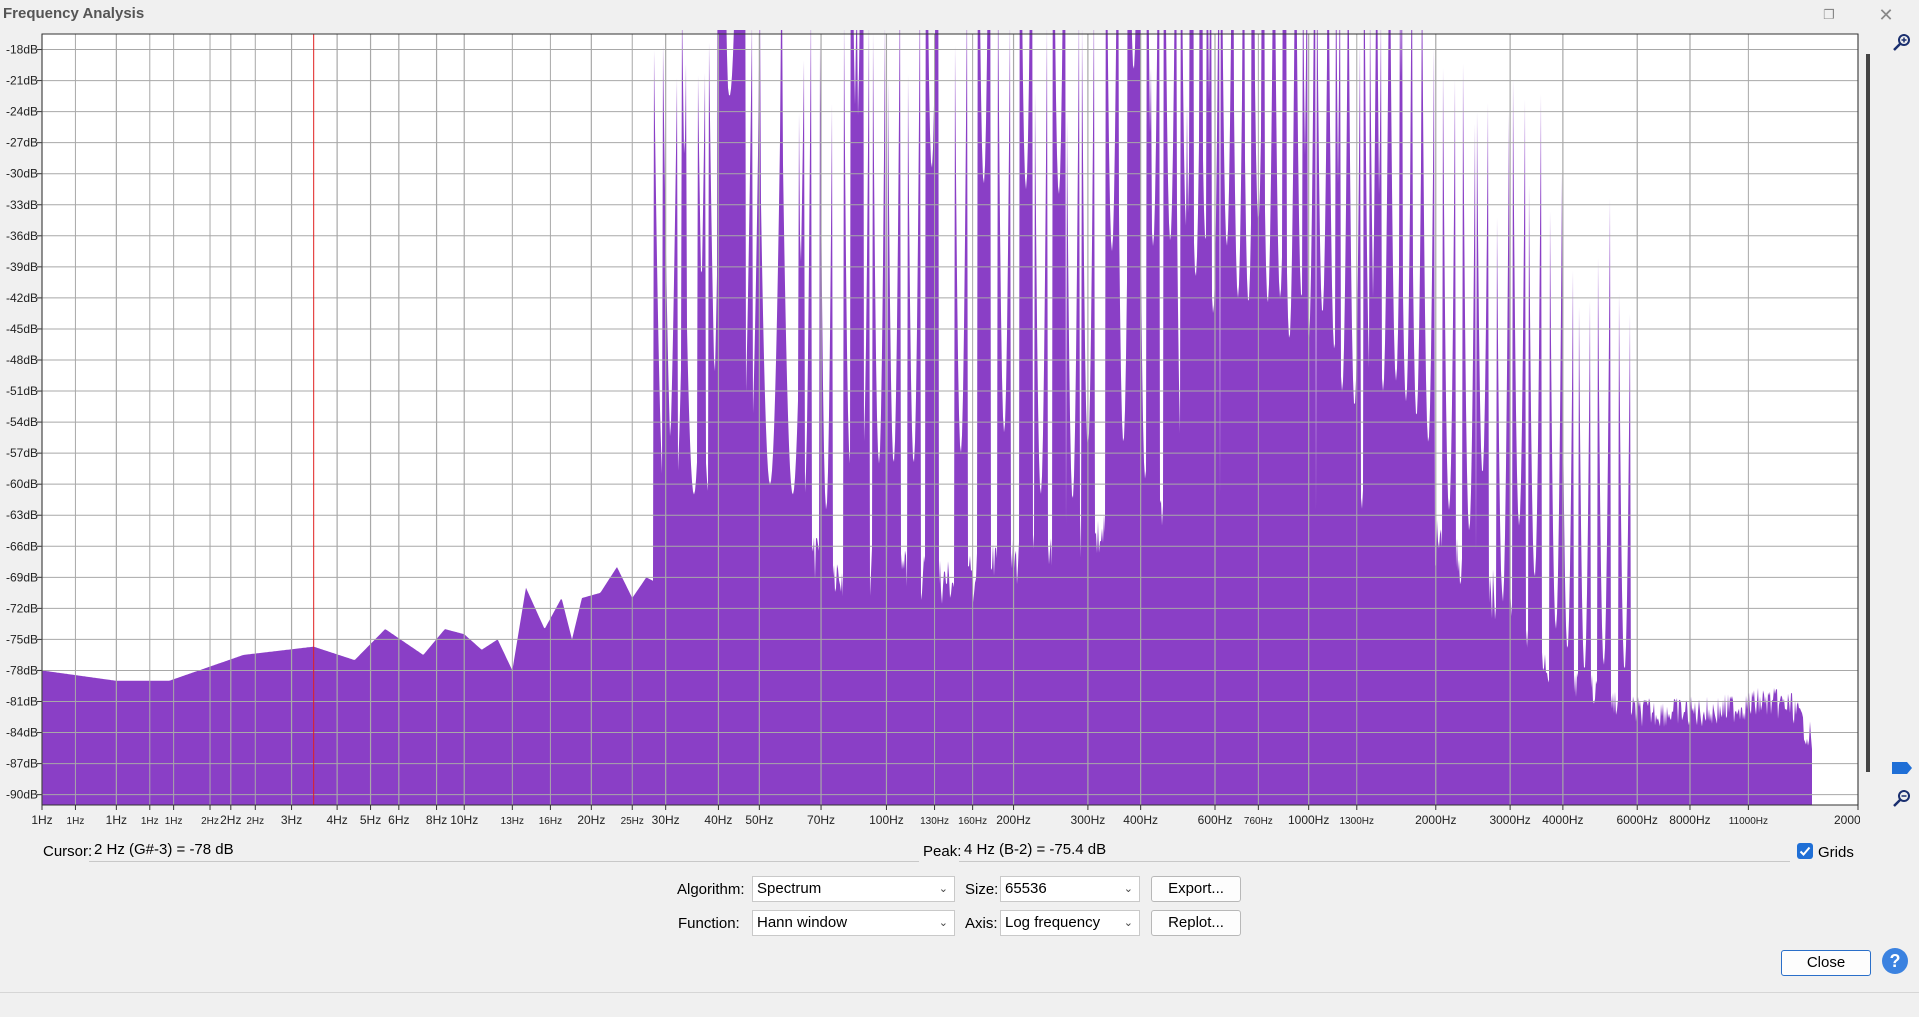 The image size is (1919, 1017). What do you see at coordinates (291, 820) in the screenshot?
I see `x-tick-label: 3Hz` at bounding box center [291, 820].